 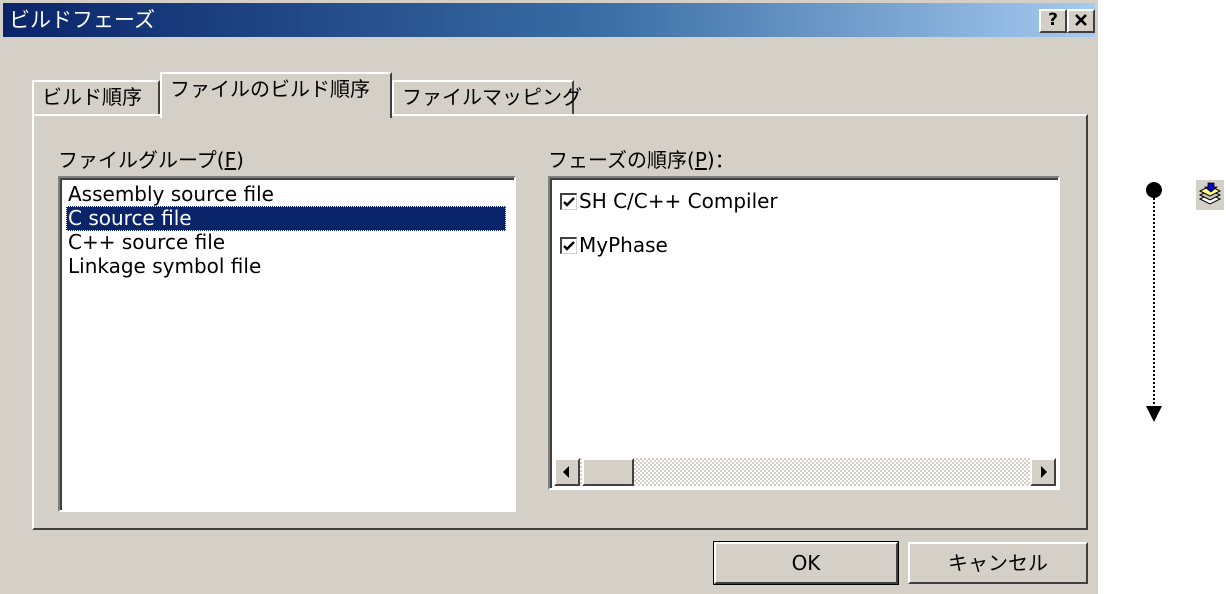 I want to click on phase-item-label: MyPhase, so click(x=623, y=245).